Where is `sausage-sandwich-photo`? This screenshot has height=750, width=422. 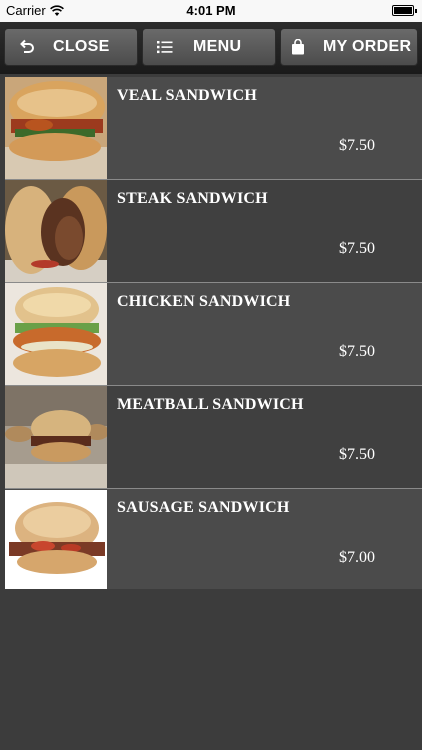
sausage-sandwich-photo is located at coordinates (56, 539).